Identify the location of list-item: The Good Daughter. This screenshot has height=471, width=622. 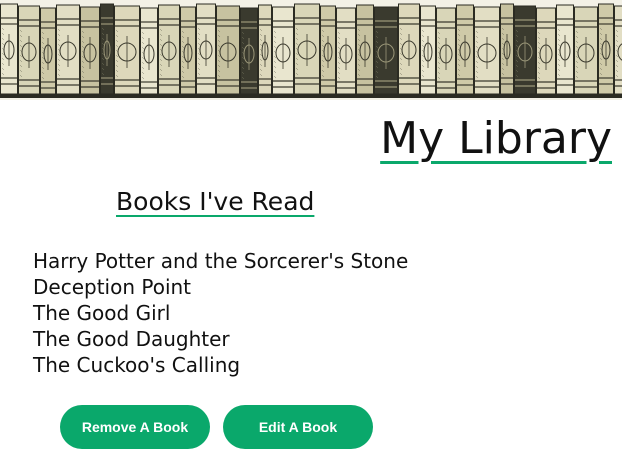
(131, 339).